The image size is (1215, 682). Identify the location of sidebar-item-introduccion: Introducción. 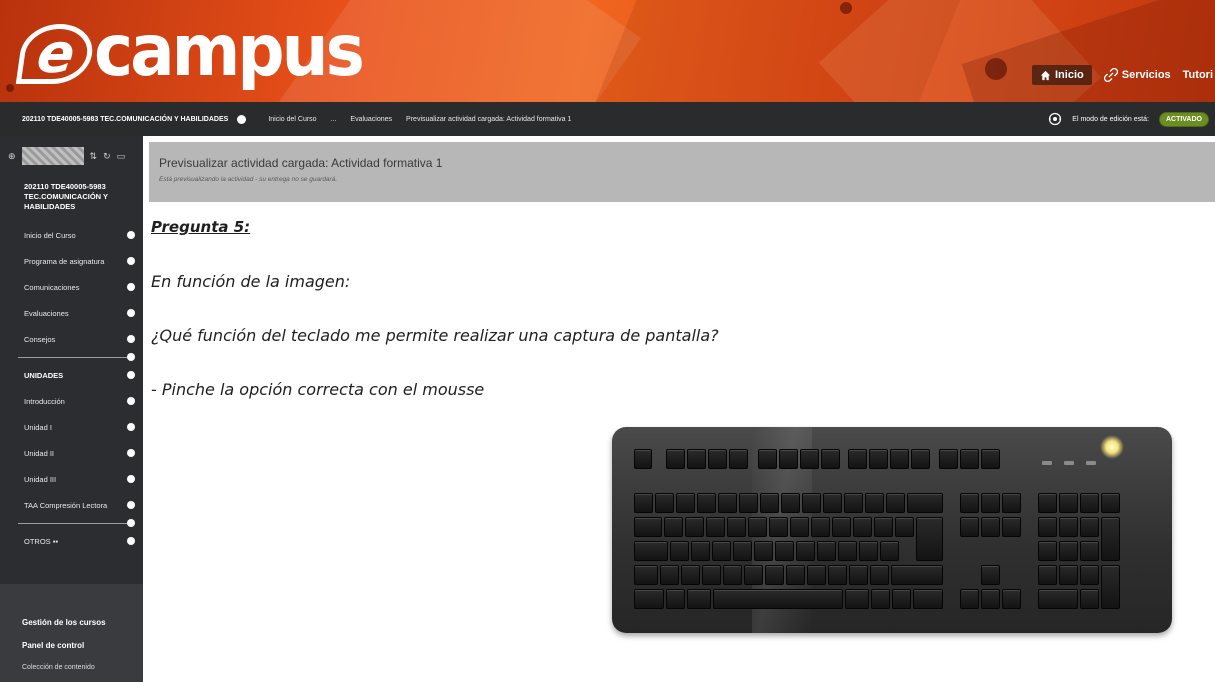
(71, 401).